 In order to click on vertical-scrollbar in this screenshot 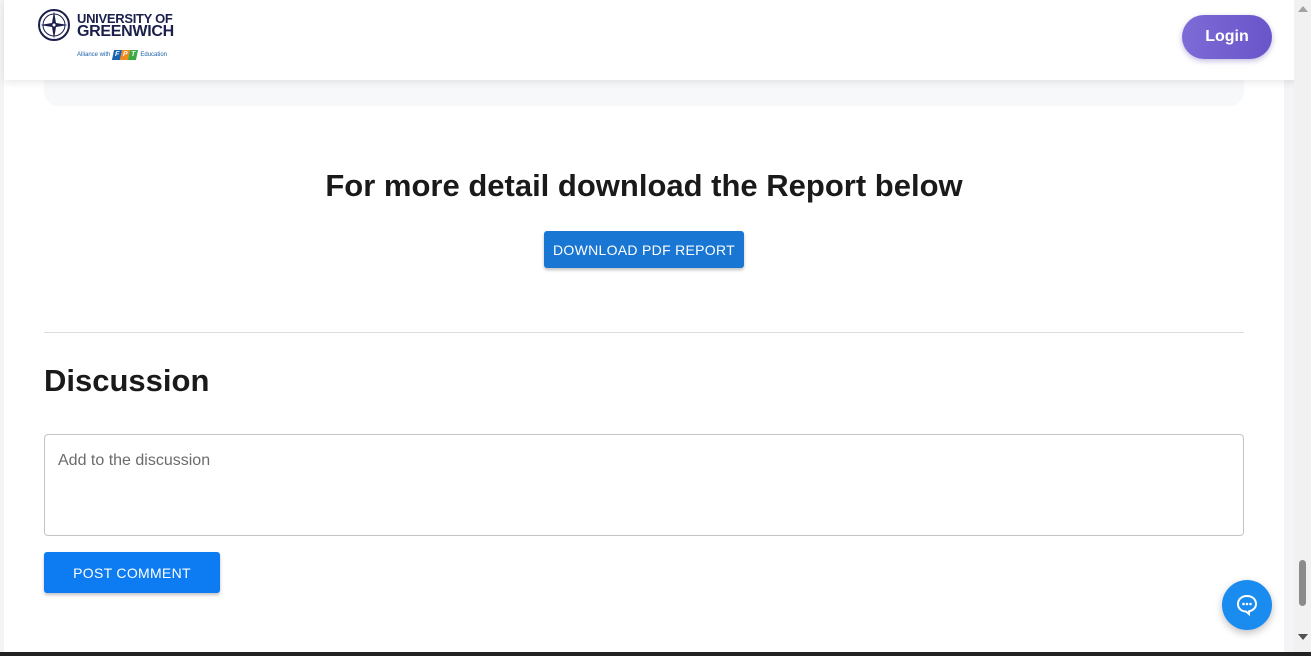, I will do `click(1302, 326)`.